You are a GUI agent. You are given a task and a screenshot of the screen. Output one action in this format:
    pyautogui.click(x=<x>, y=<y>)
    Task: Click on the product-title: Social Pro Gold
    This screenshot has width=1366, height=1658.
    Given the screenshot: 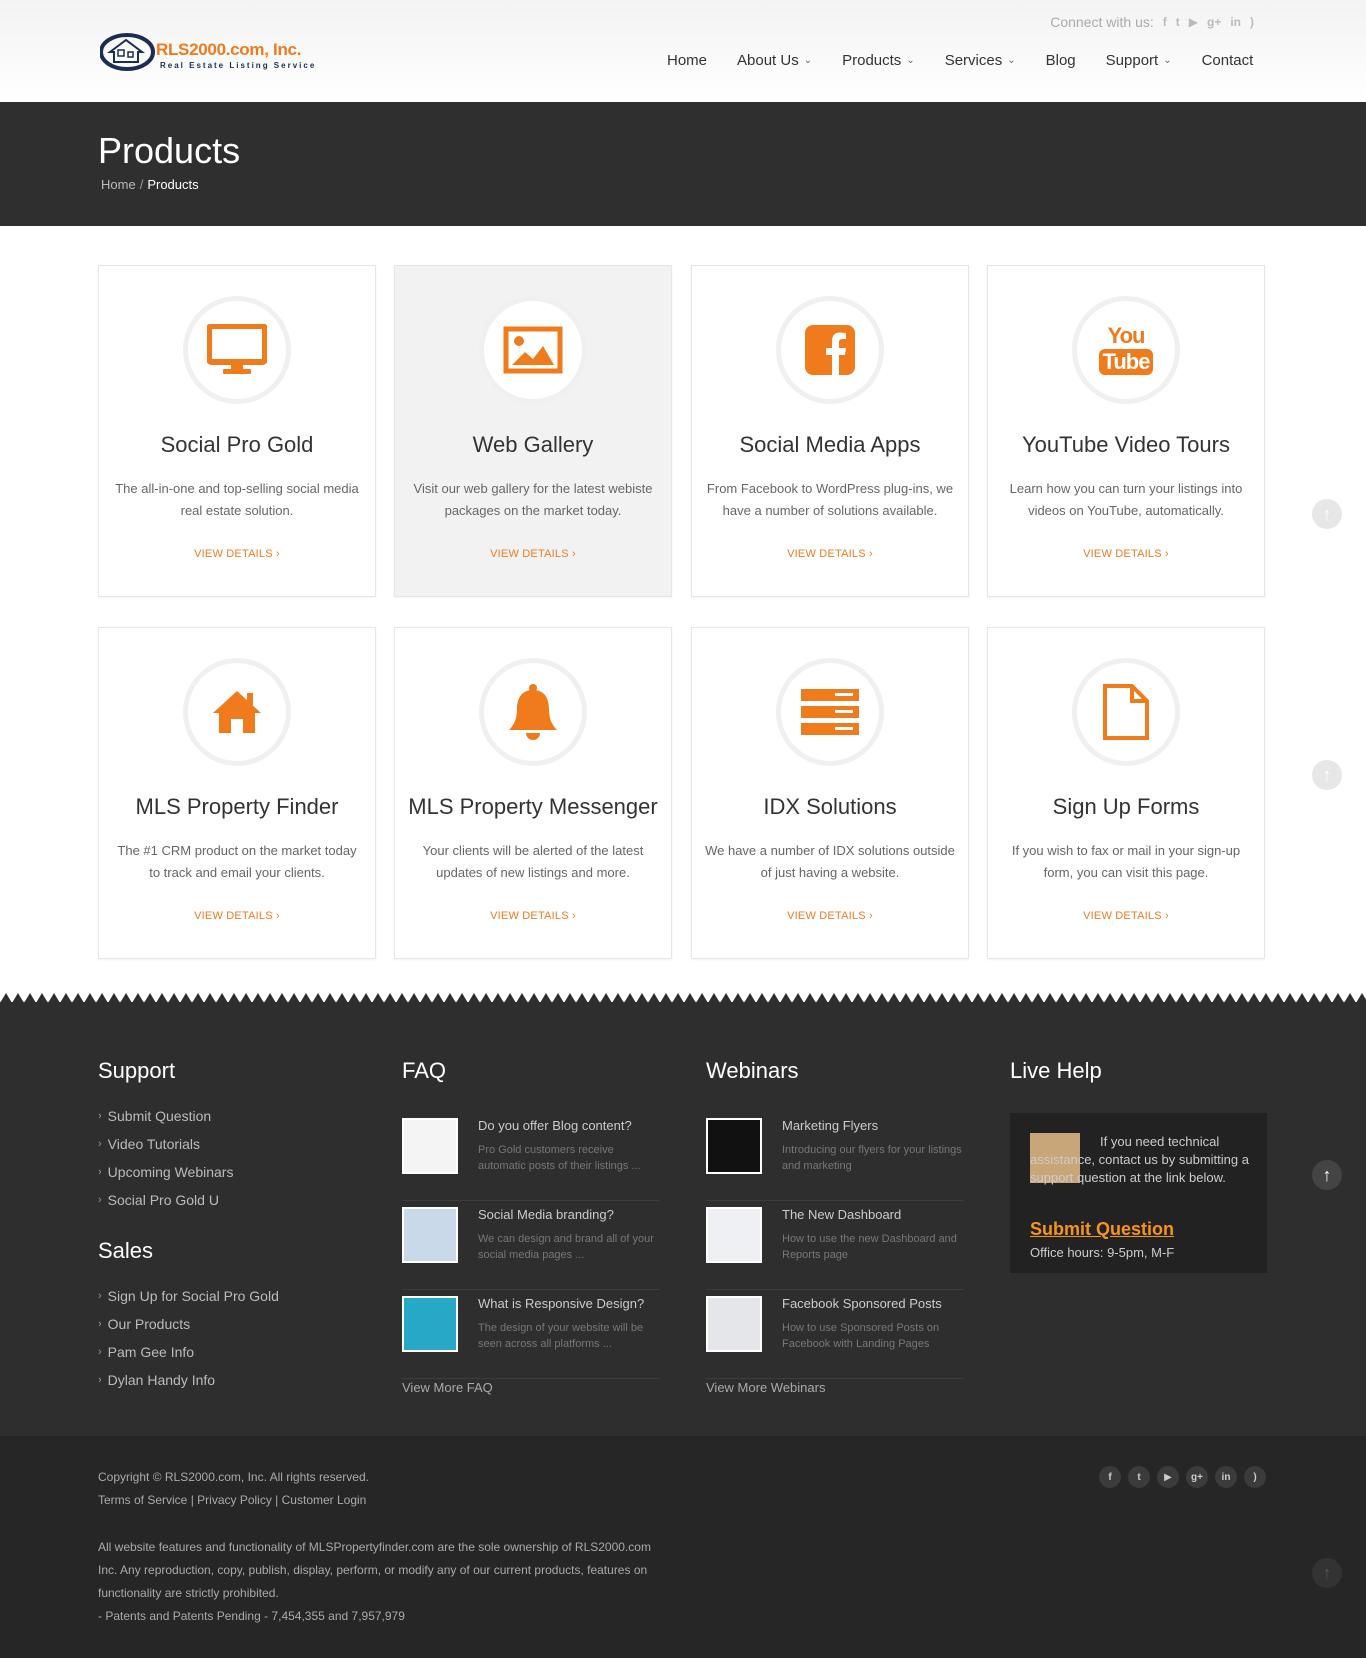 What is the action you would take?
    pyautogui.click(x=237, y=444)
    